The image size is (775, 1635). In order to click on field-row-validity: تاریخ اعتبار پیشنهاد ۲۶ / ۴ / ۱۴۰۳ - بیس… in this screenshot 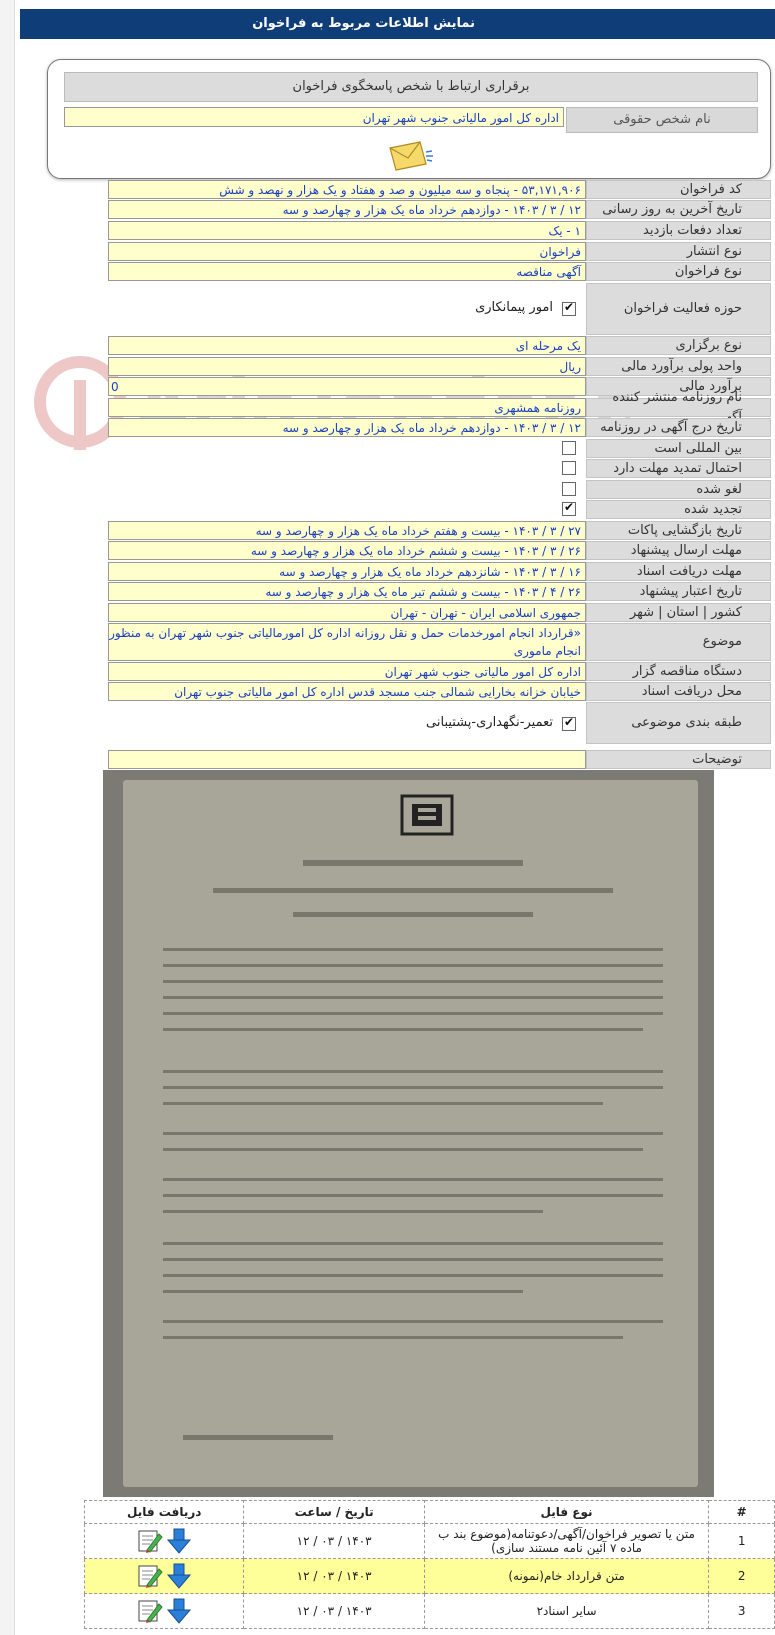, I will do `click(439, 591)`.